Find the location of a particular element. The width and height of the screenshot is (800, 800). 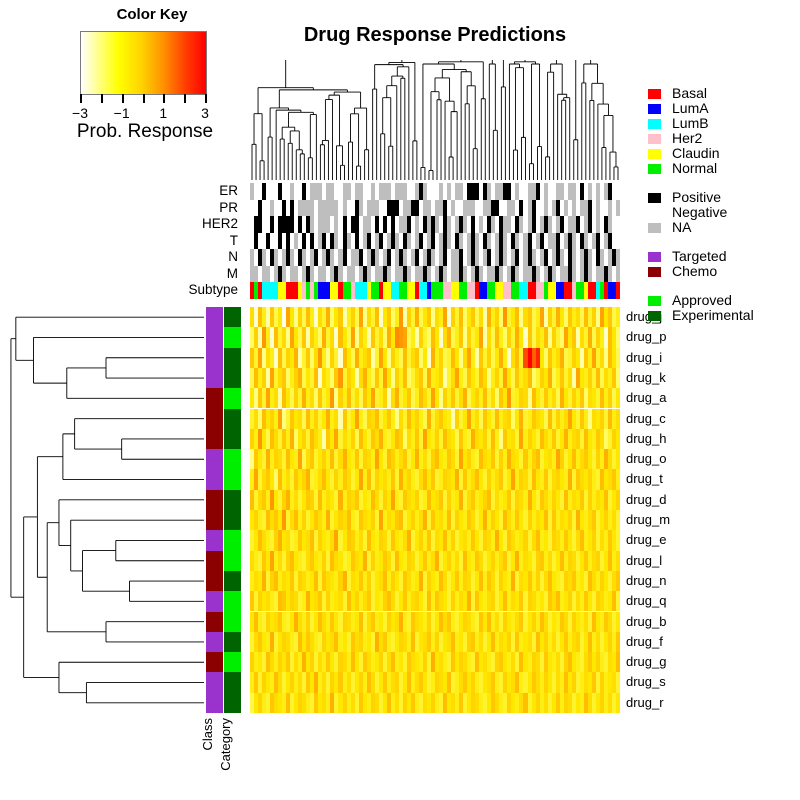

color-key-tick-label: 1 is located at coordinates (163, 113).